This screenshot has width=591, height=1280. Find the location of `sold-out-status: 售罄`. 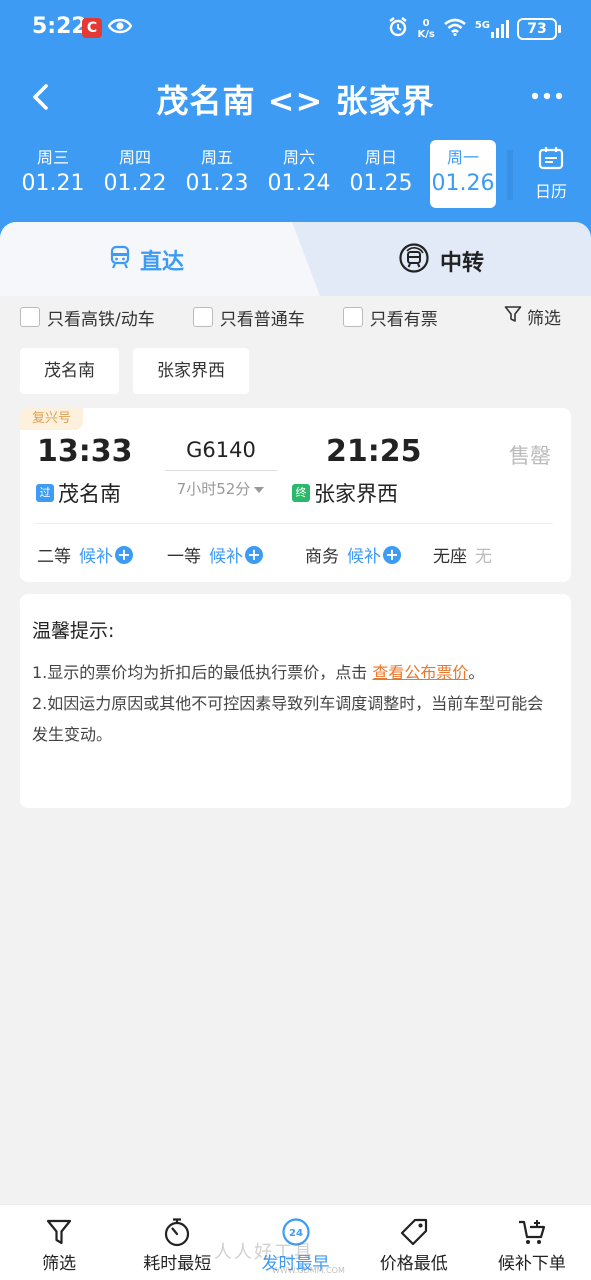

sold-out-status: 售罄 is located at coordinates (530, 456).